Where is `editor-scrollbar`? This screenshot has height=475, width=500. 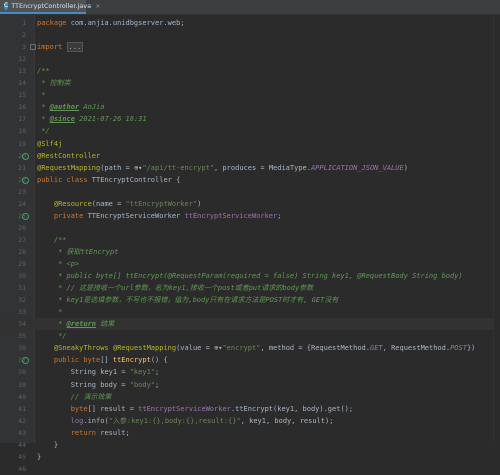
editor-scrollbar is located at coordinates (496, 229).